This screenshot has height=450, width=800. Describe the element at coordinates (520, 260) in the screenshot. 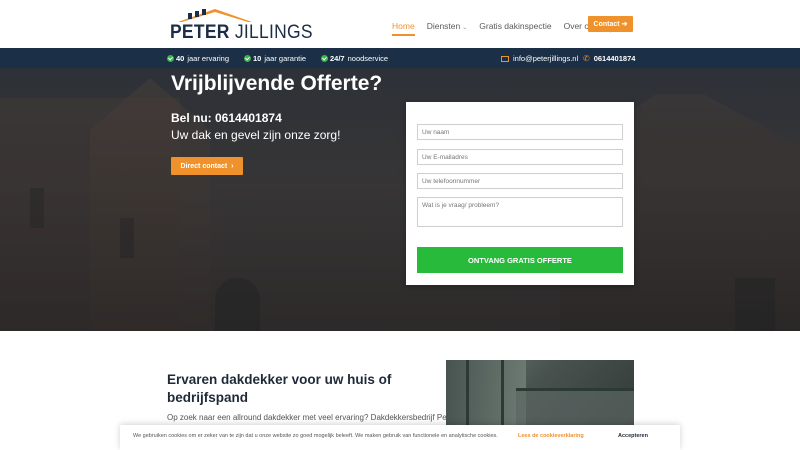

I see `submit-quote-button: ONTVANG GRATIS OFFERTE` at that location.